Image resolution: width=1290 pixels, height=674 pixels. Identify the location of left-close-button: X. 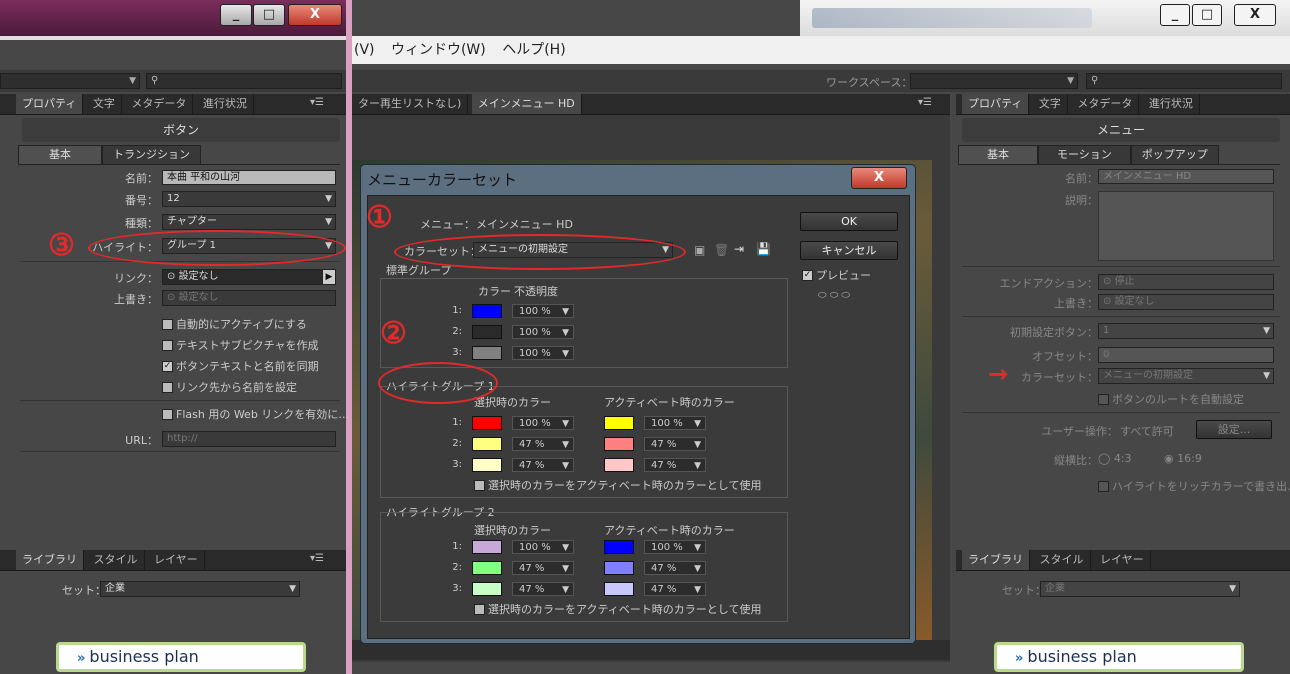
(315, 15).